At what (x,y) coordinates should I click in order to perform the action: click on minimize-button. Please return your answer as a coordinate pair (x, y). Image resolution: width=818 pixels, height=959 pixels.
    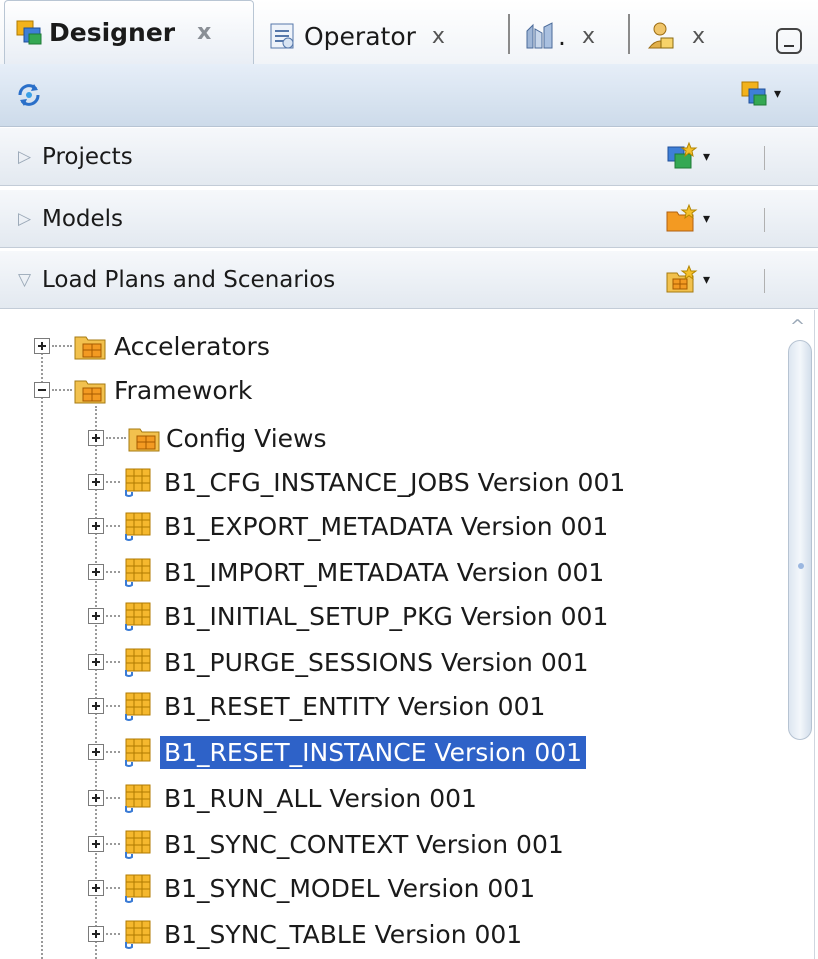
    Looking at the image, I should click on (789, 41).